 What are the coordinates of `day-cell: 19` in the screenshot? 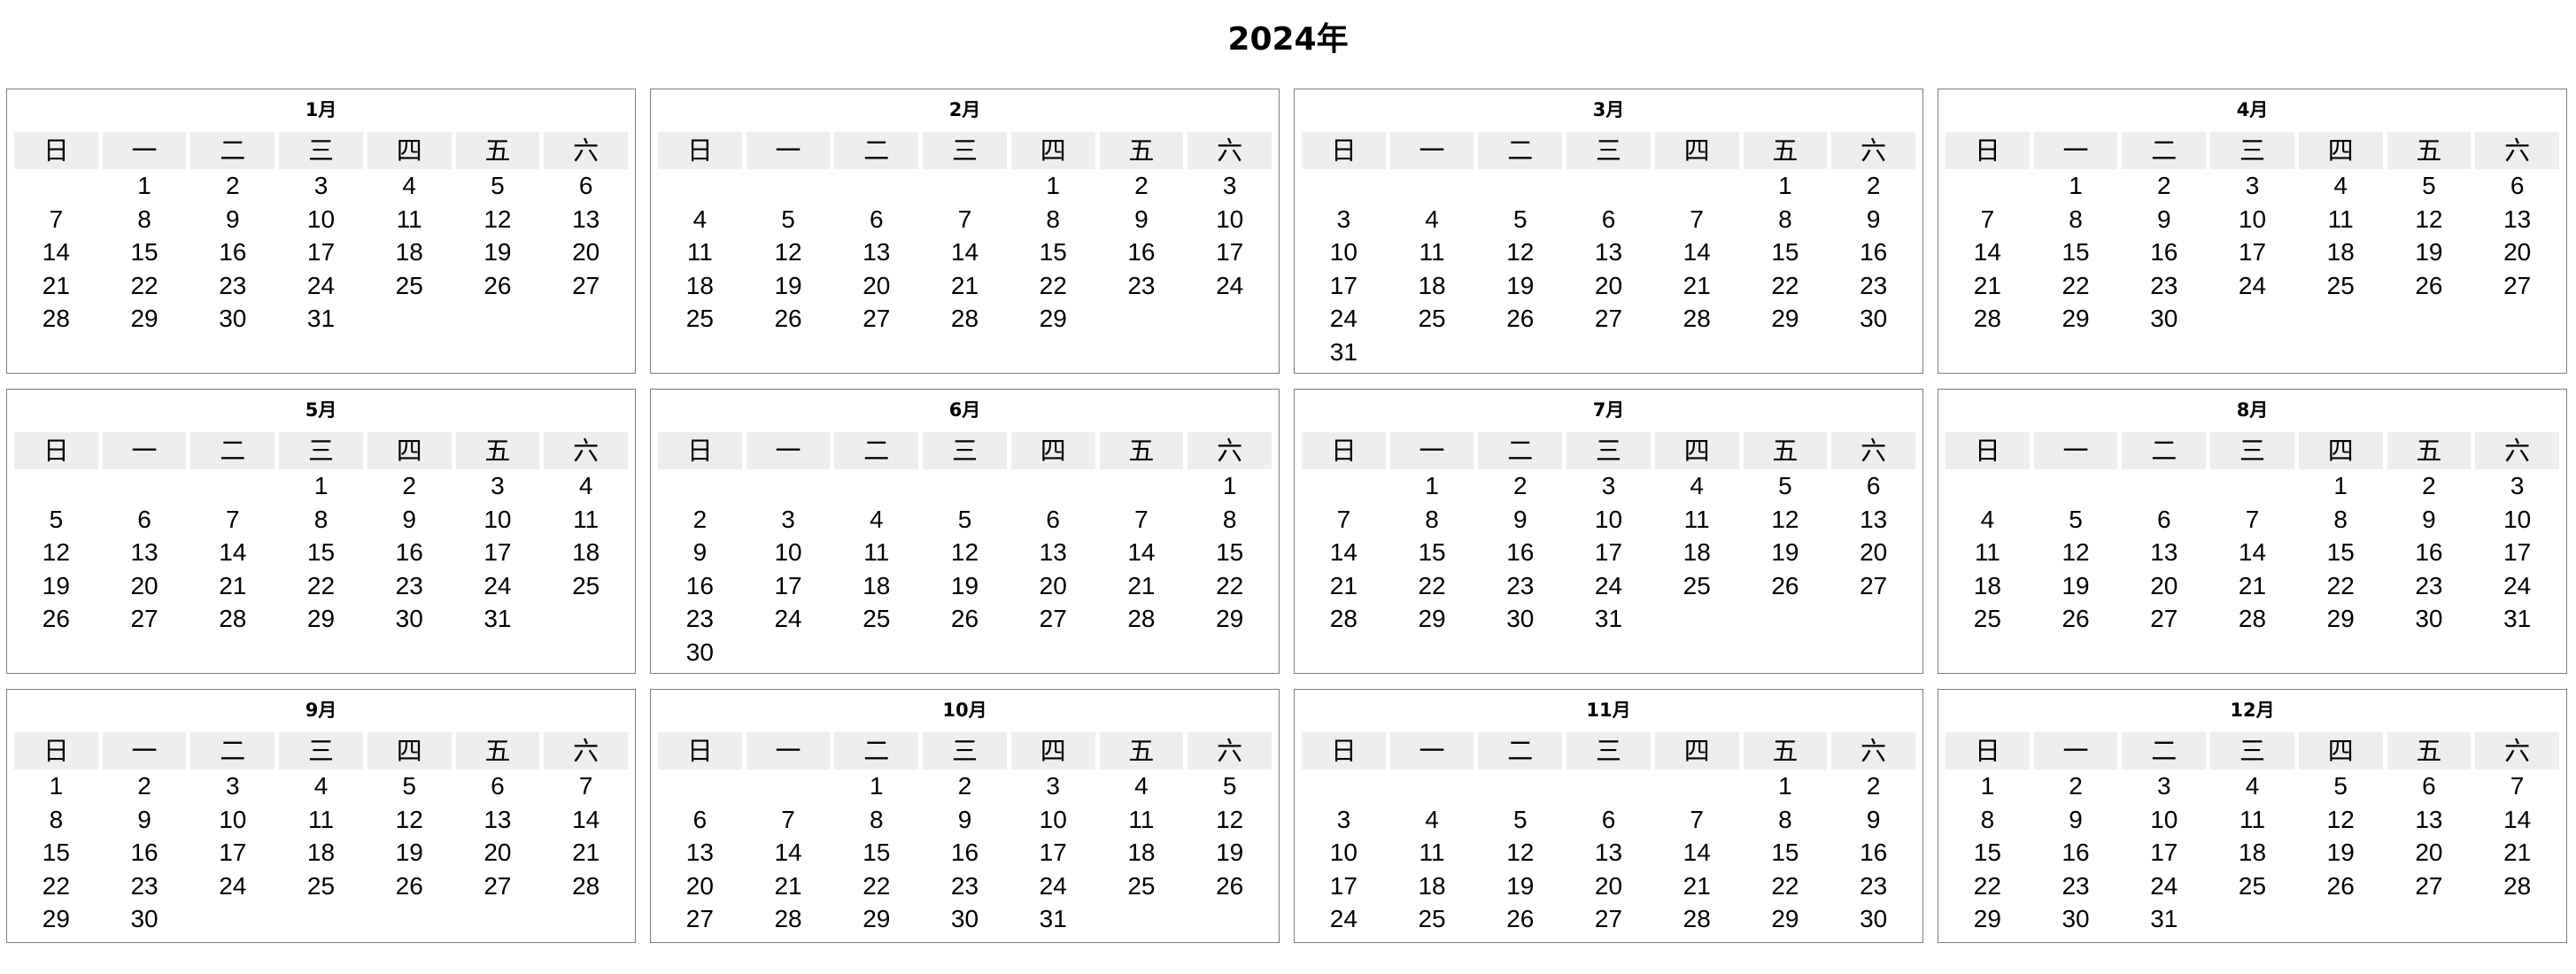 It's located at (56, 585).